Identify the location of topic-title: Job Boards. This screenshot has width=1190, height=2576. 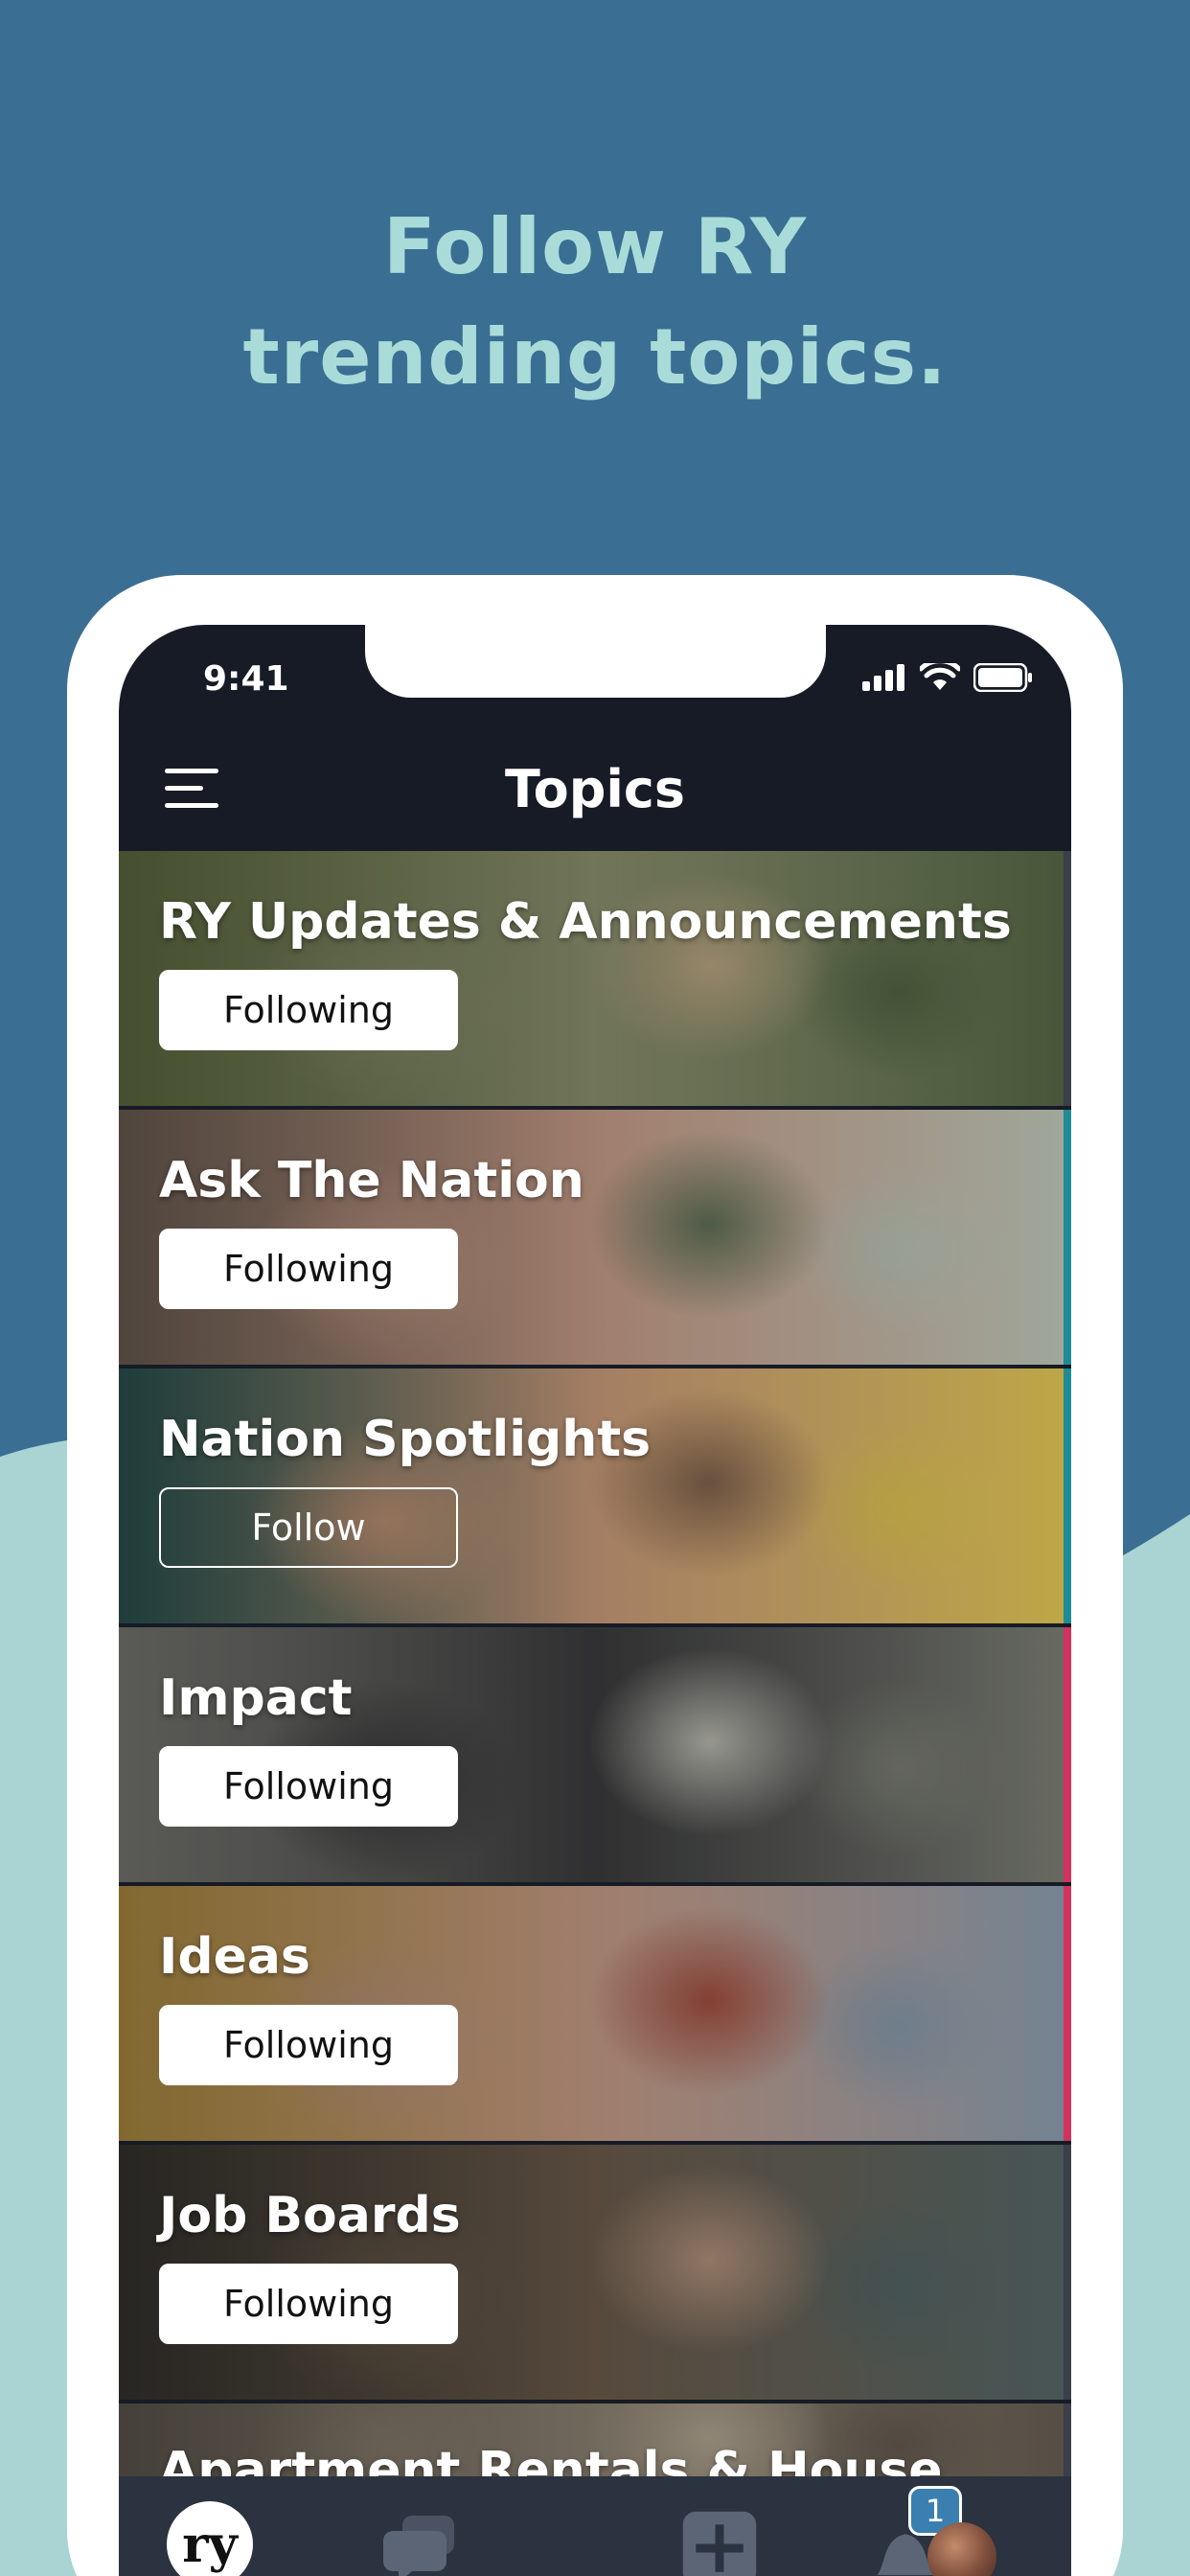
(310, 2215).